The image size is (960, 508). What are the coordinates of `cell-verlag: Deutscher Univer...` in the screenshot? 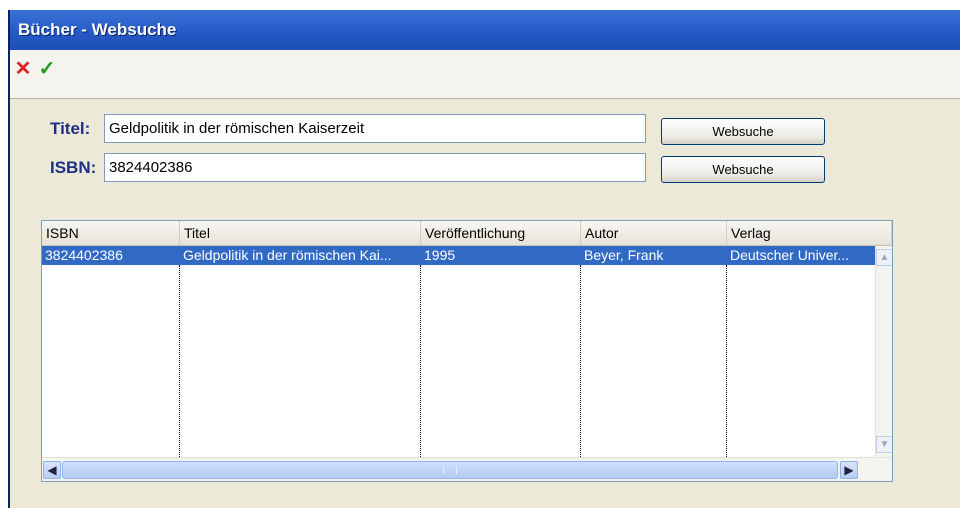 It's located at (790, 255).